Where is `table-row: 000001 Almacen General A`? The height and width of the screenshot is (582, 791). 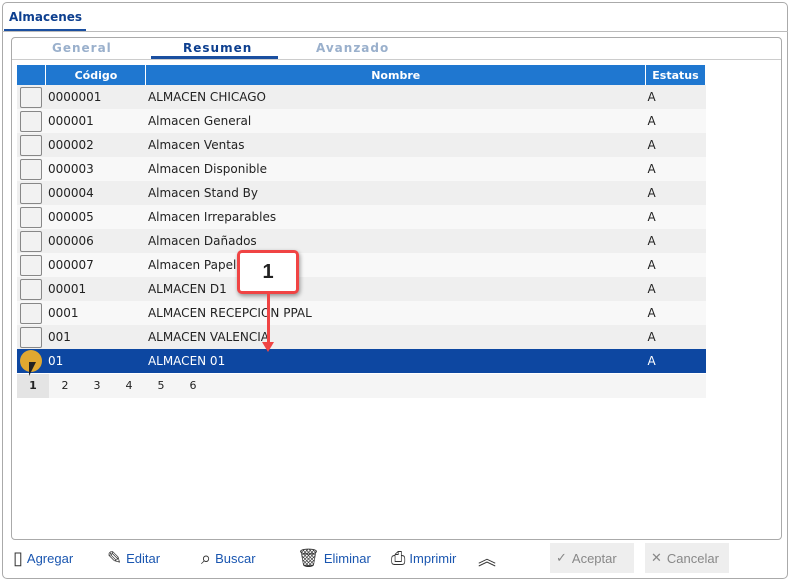
table-row: 000001 Almacen General A is located at coordinates (361, 121).